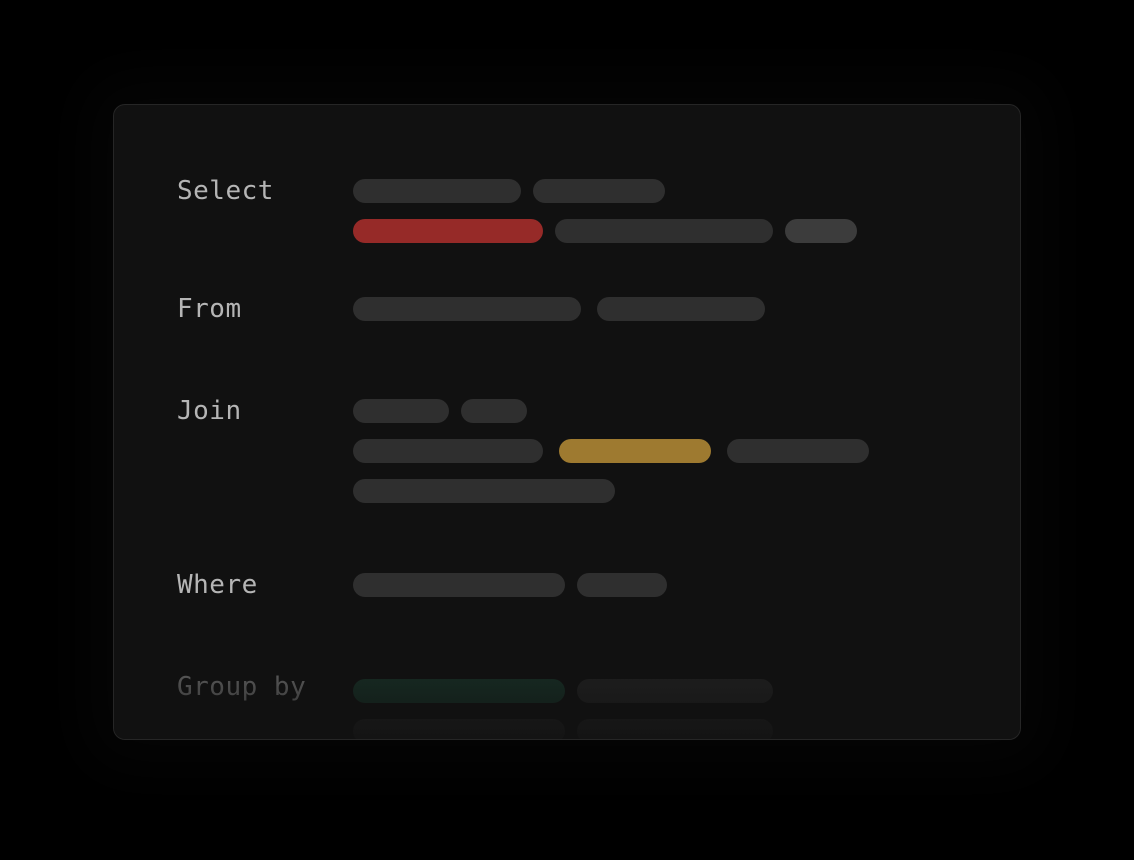 The image size is (1134, 860). What do you see at coordinates (217, 585) in the screenshot?
I see `where-label: Where` at bounding box center [217, 585].